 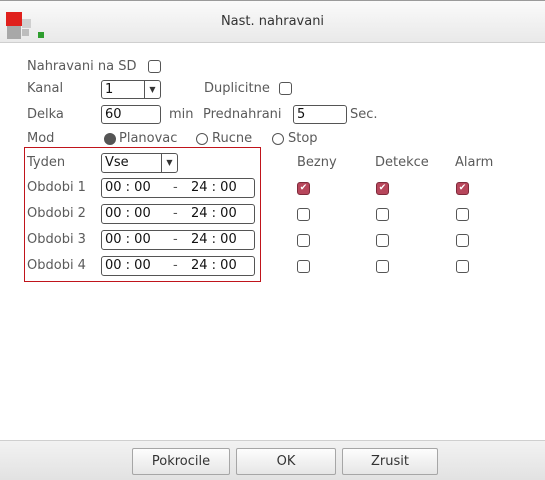 I want to click on period-2-label: Obdobi 2, so click(x=56, y=213).